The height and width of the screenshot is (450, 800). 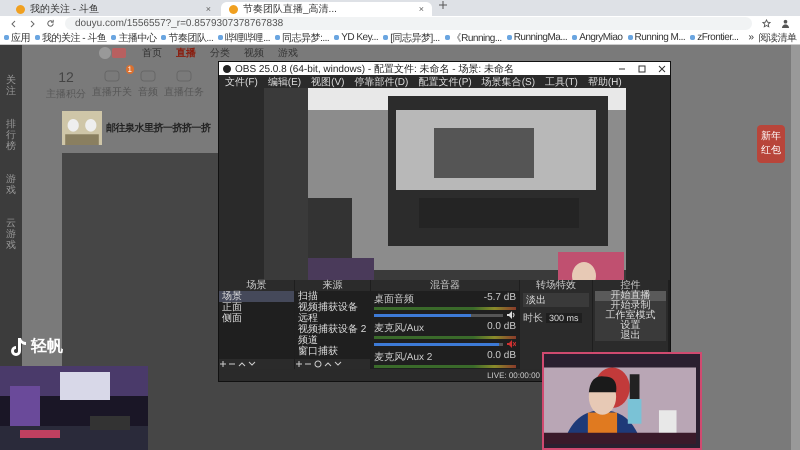 I want to click on browser-tab: 我的关注 - 斗鱼 ×, so click(x=113, y=9).